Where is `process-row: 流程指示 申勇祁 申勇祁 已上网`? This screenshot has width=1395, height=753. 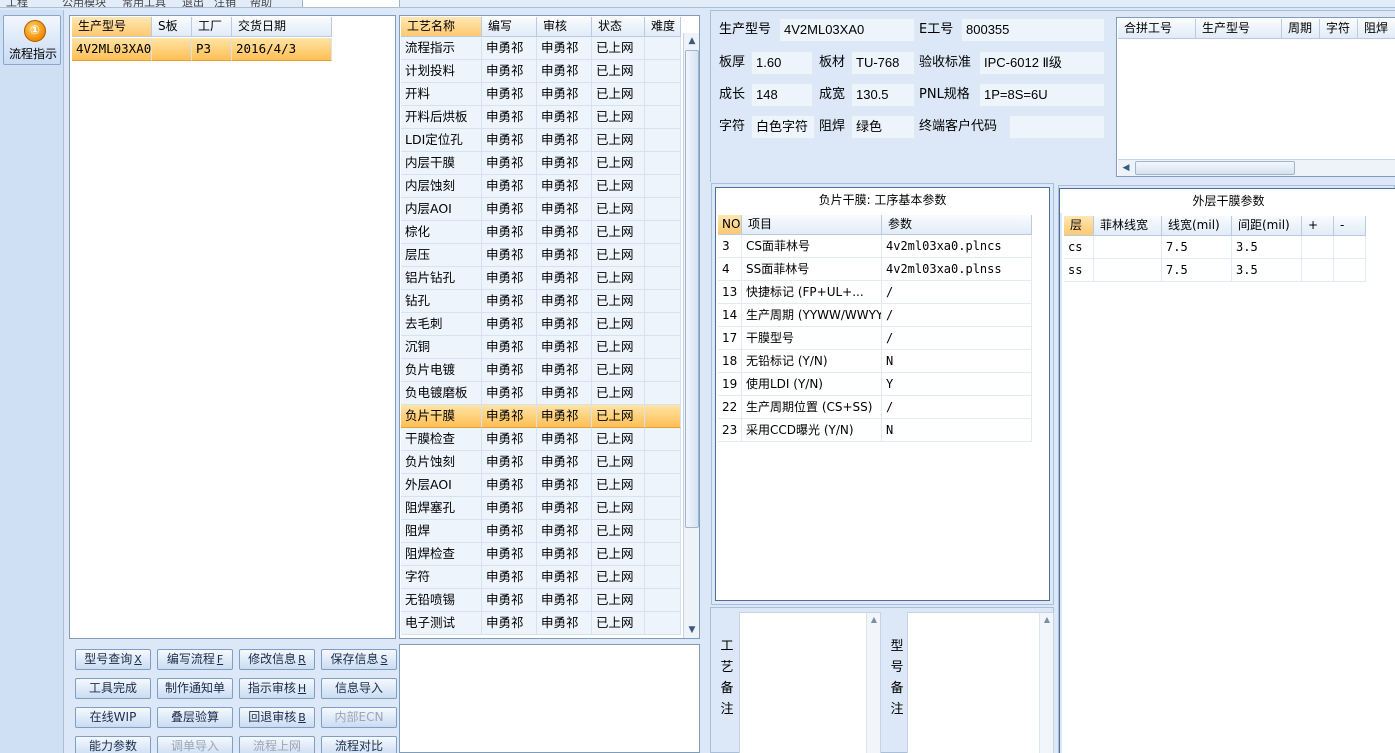
process-row: 流程指示 申勇祁 申勇祁 已上网 is located at coordinates (541, 48).